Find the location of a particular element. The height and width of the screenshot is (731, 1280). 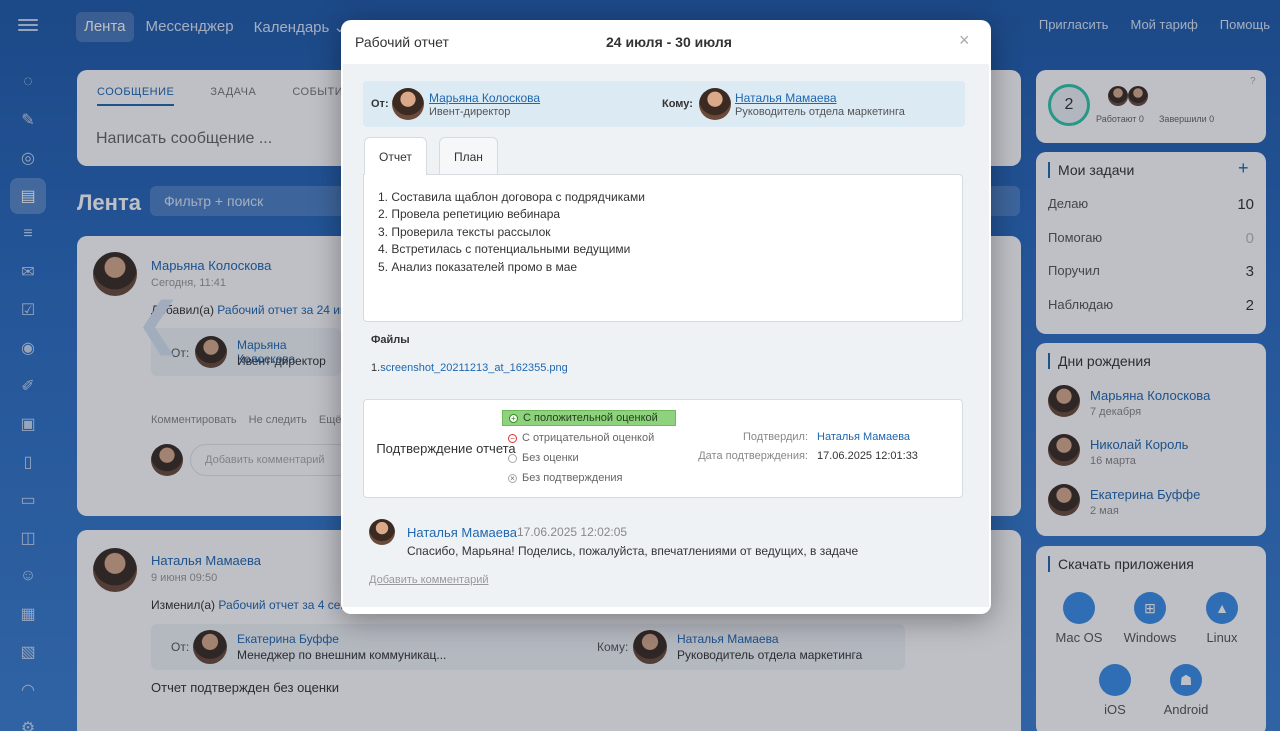

option-label: С положительной оценкой is located at coordinates (590, 418).